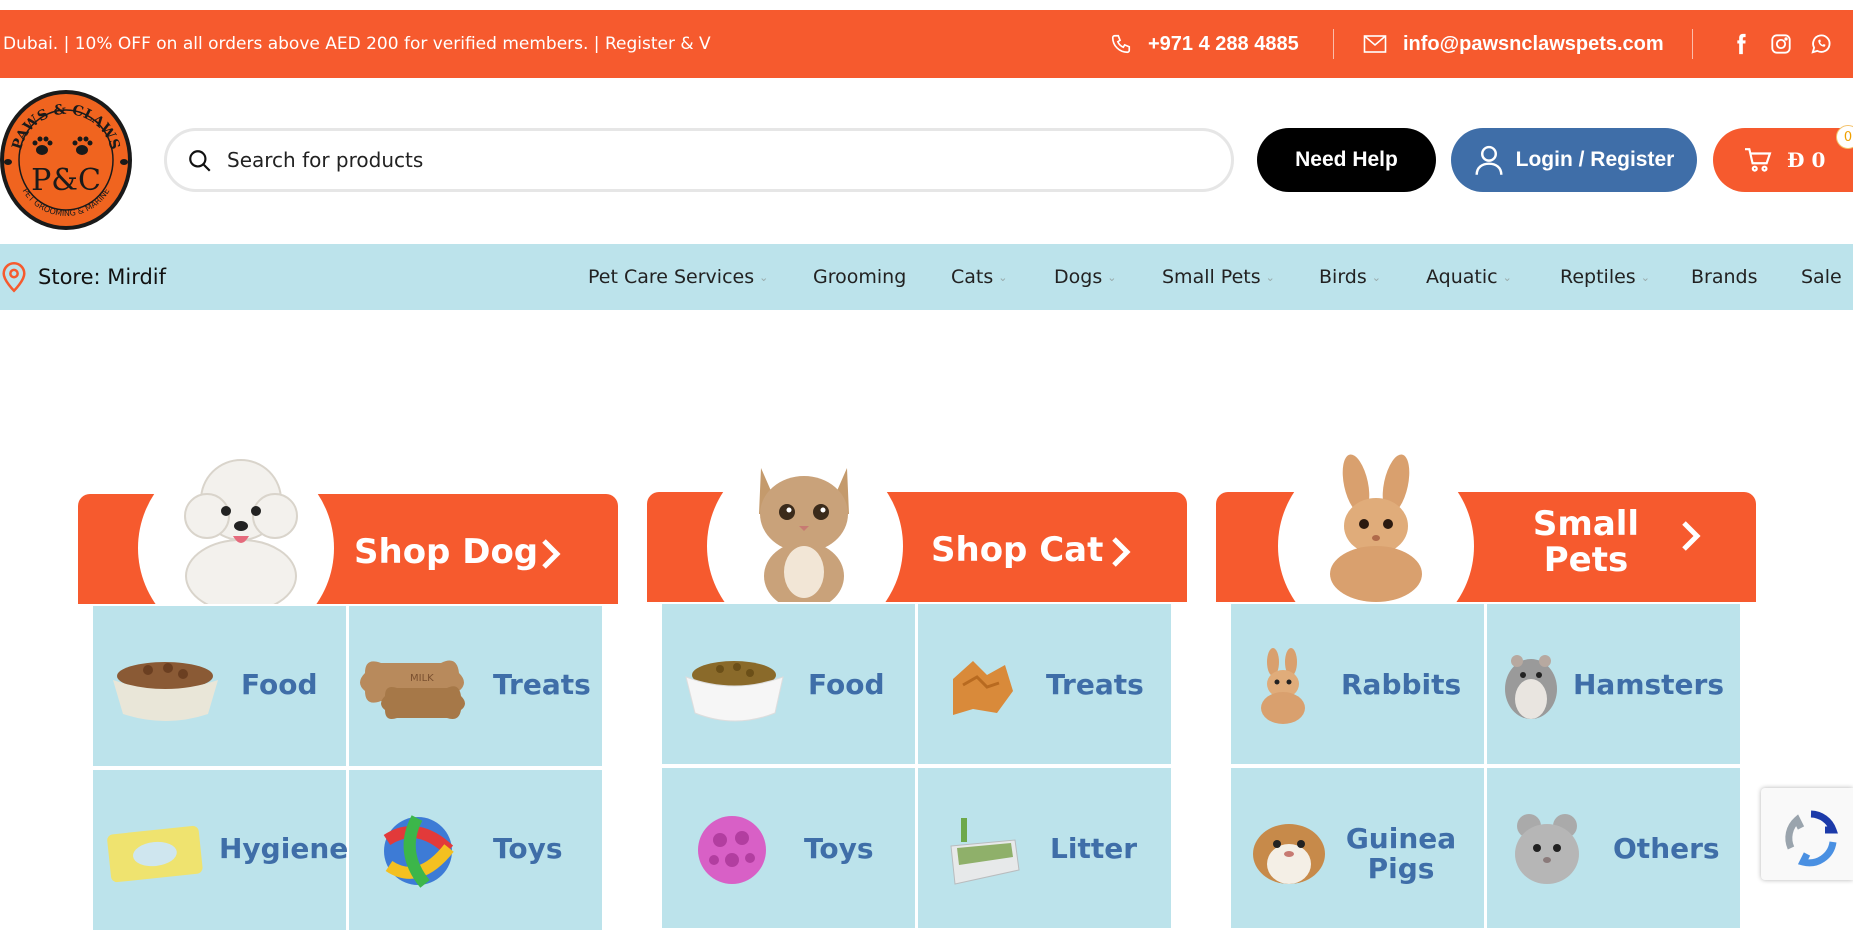 This screenshot has height=930, width=1853. Describe the element at coordinates (846, 684) in the screenshot. I see `tile-label: Food` at that location.